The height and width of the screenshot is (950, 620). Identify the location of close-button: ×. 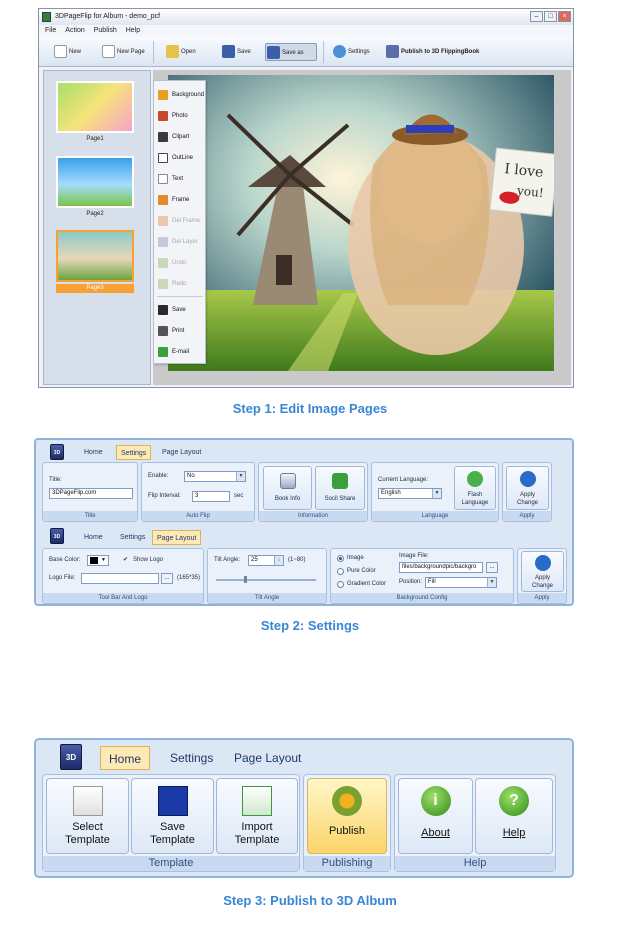
(564, 16).